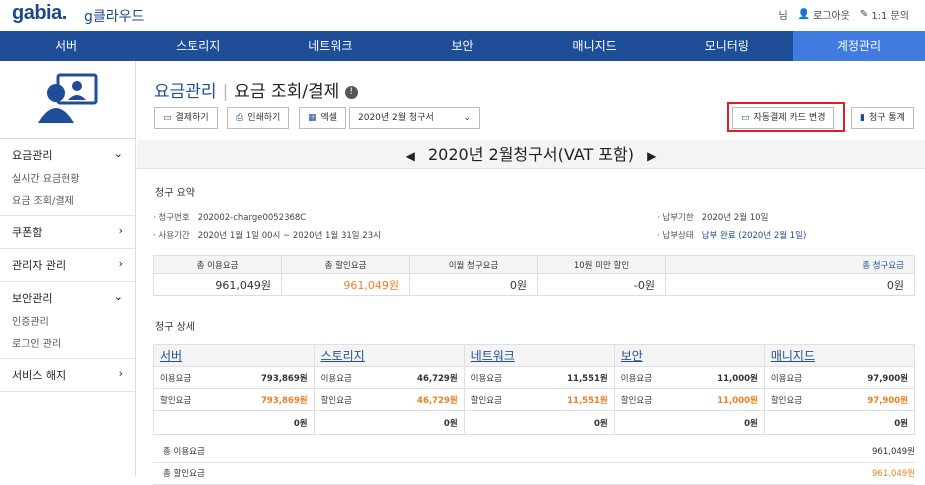  I want to click on sidebar-login-mgmt: 로그인 관리, so click(67, 342).